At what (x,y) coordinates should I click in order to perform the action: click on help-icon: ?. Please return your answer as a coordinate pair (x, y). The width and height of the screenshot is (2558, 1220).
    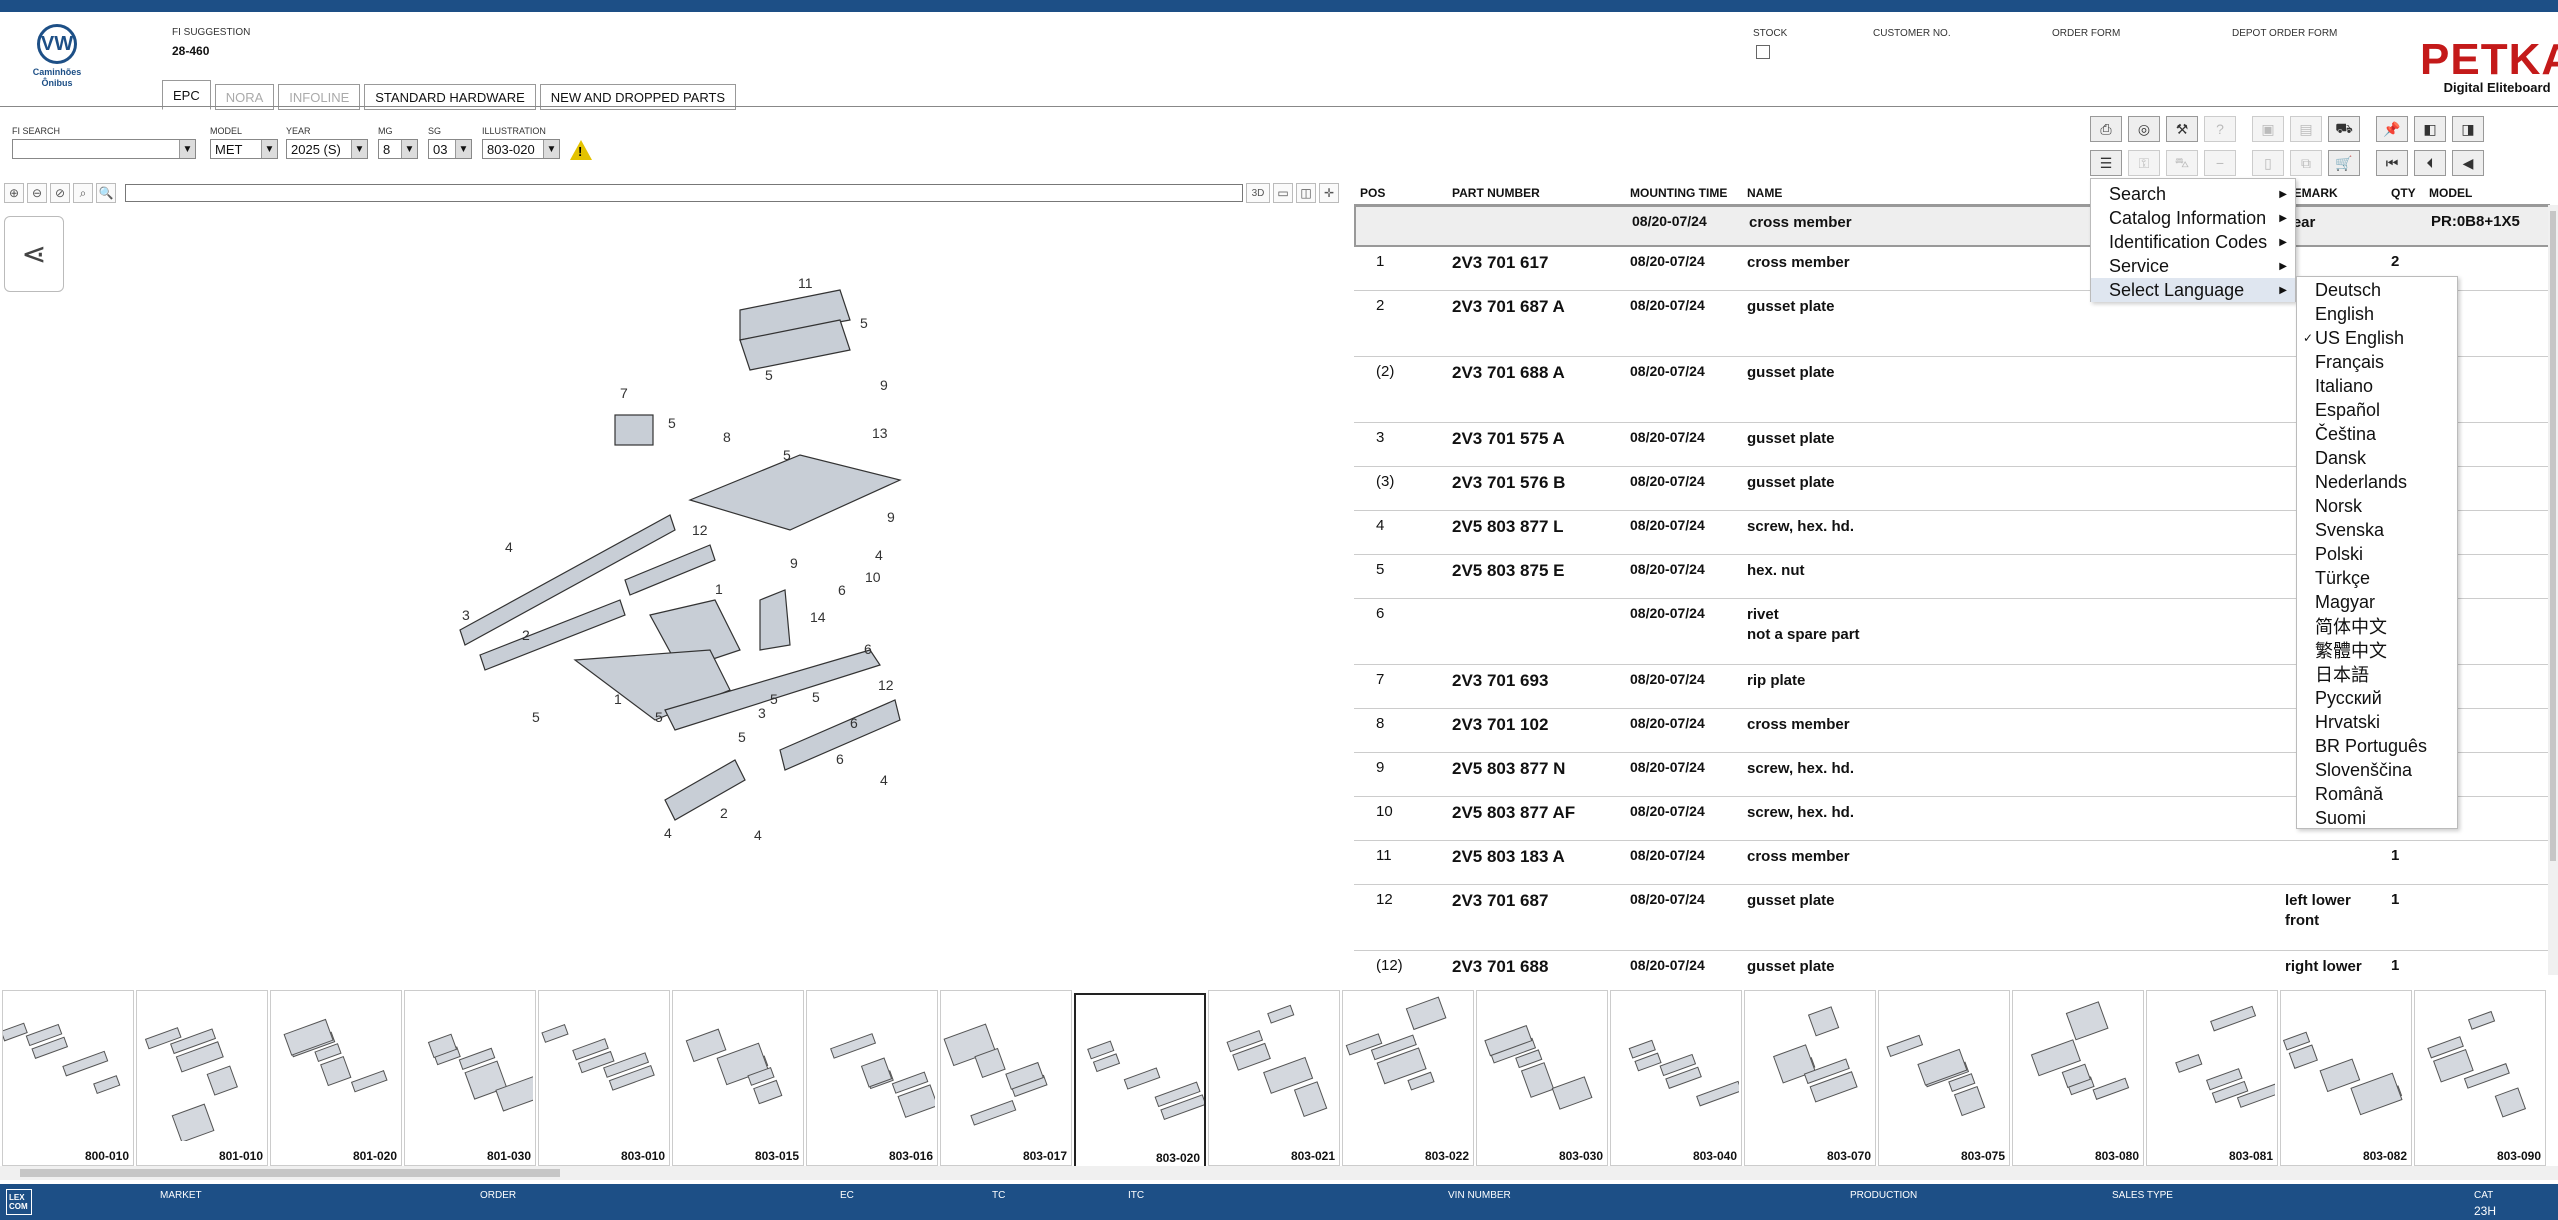
    Looking at the image, I should click on (2220, 129).